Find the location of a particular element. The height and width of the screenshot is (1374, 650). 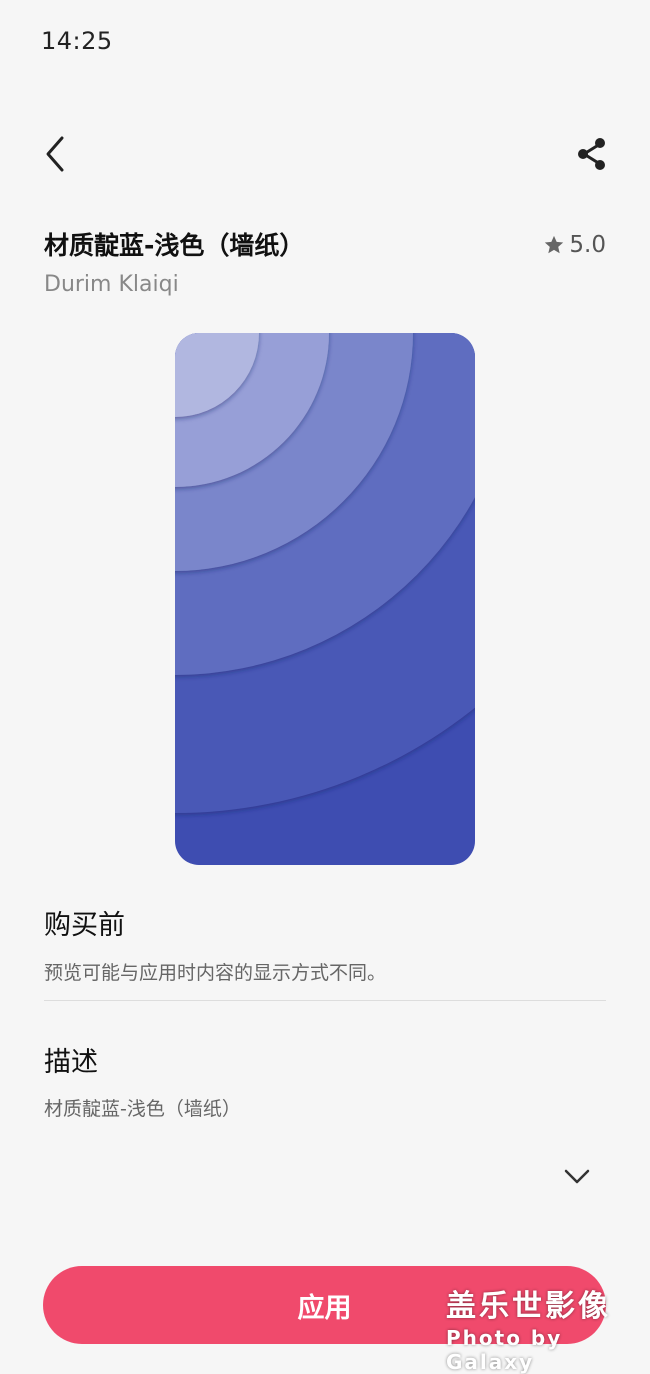

back-button is located at coordinates (56, 154).